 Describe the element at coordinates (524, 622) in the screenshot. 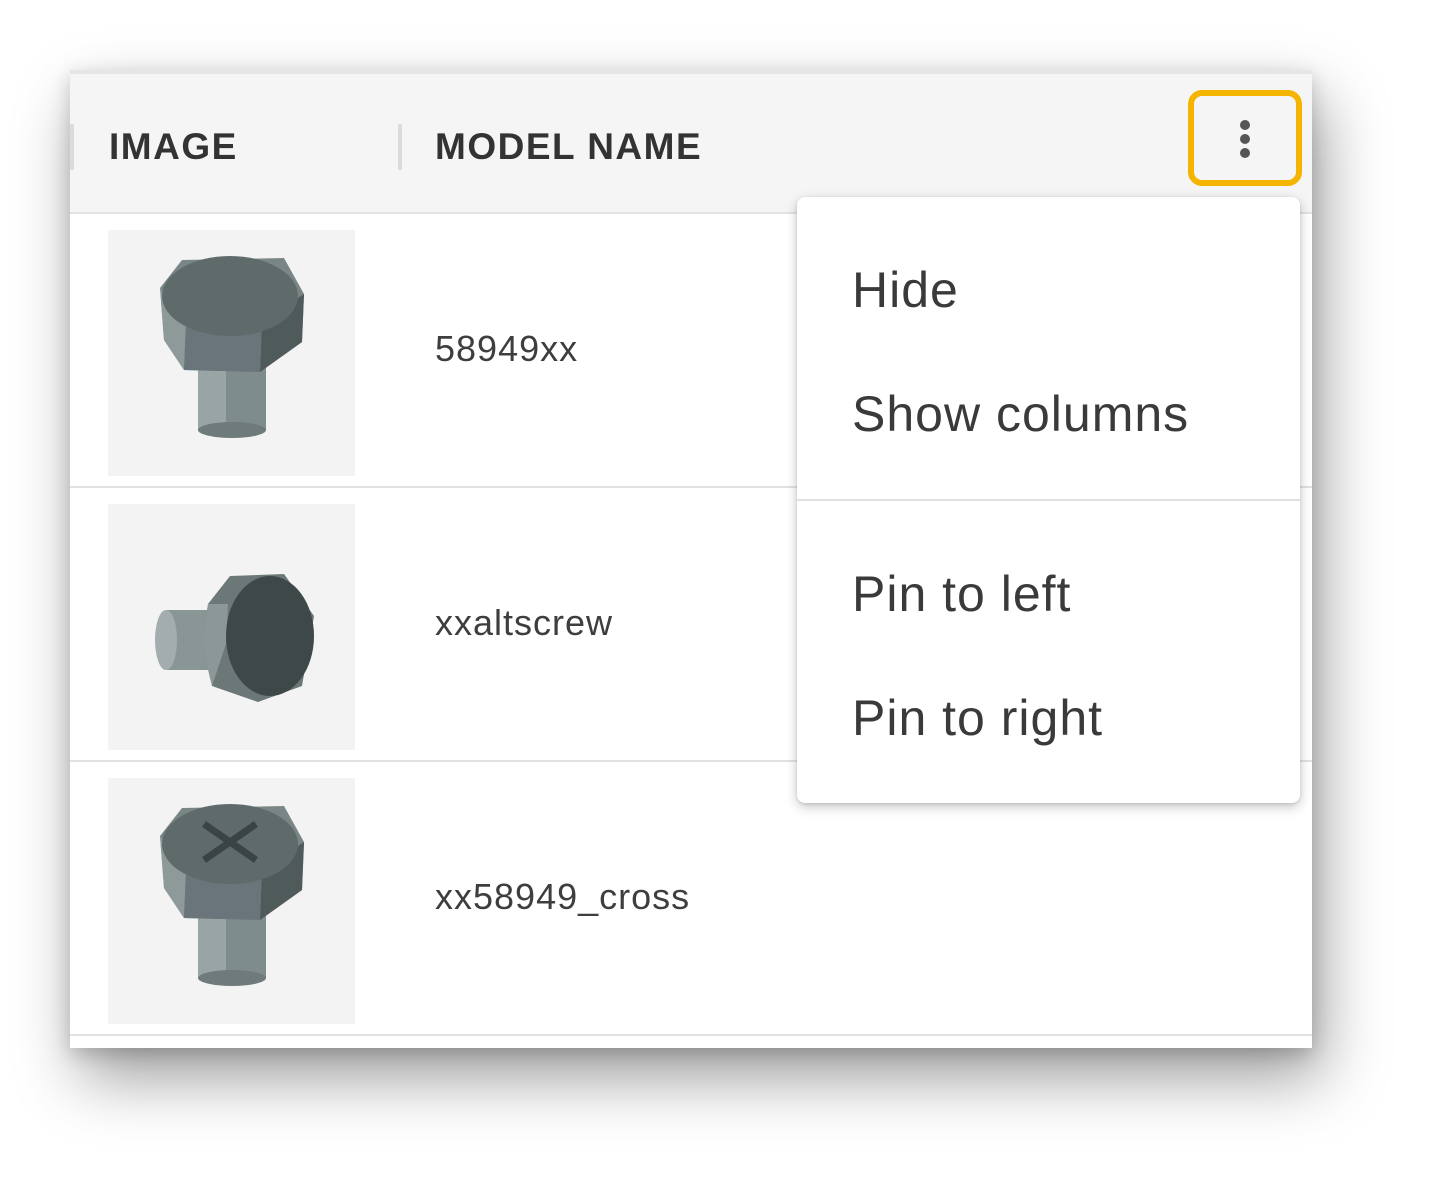

I see `model-name-cell: xxaltscrew` at that location.